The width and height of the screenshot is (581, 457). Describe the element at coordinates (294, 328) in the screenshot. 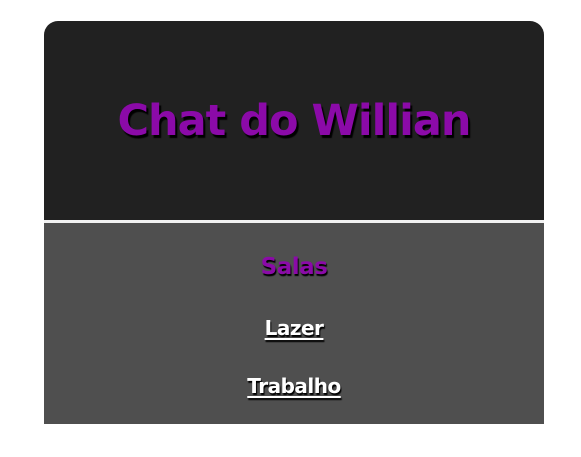

I see `room-link-lazer: Lazer` at that location.